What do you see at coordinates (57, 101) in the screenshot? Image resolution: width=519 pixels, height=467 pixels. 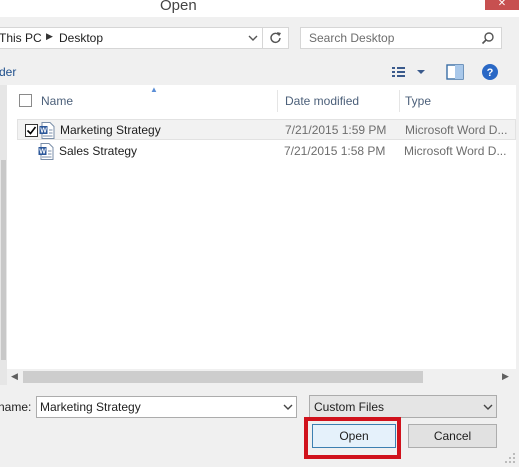 I see `column-header-name: Name` at bounding box center [57, 101].